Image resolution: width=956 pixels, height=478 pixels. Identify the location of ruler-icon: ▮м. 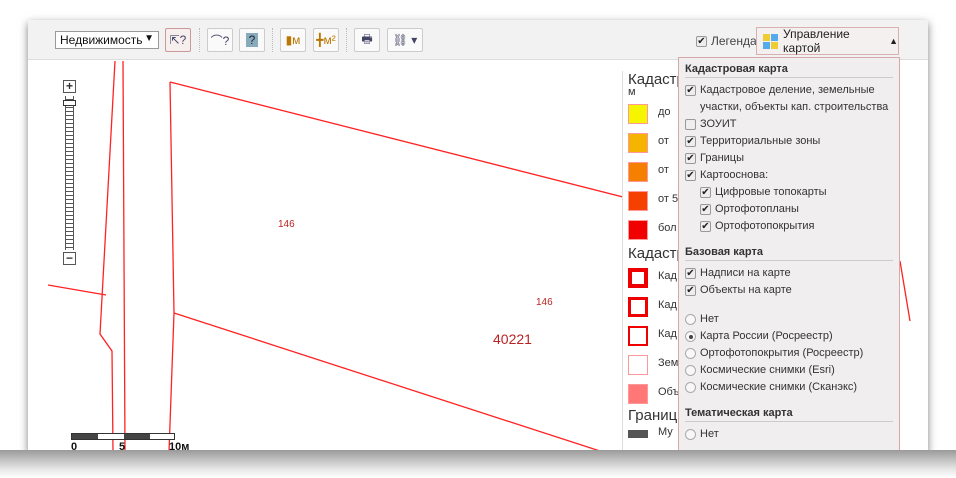
(293, 40).